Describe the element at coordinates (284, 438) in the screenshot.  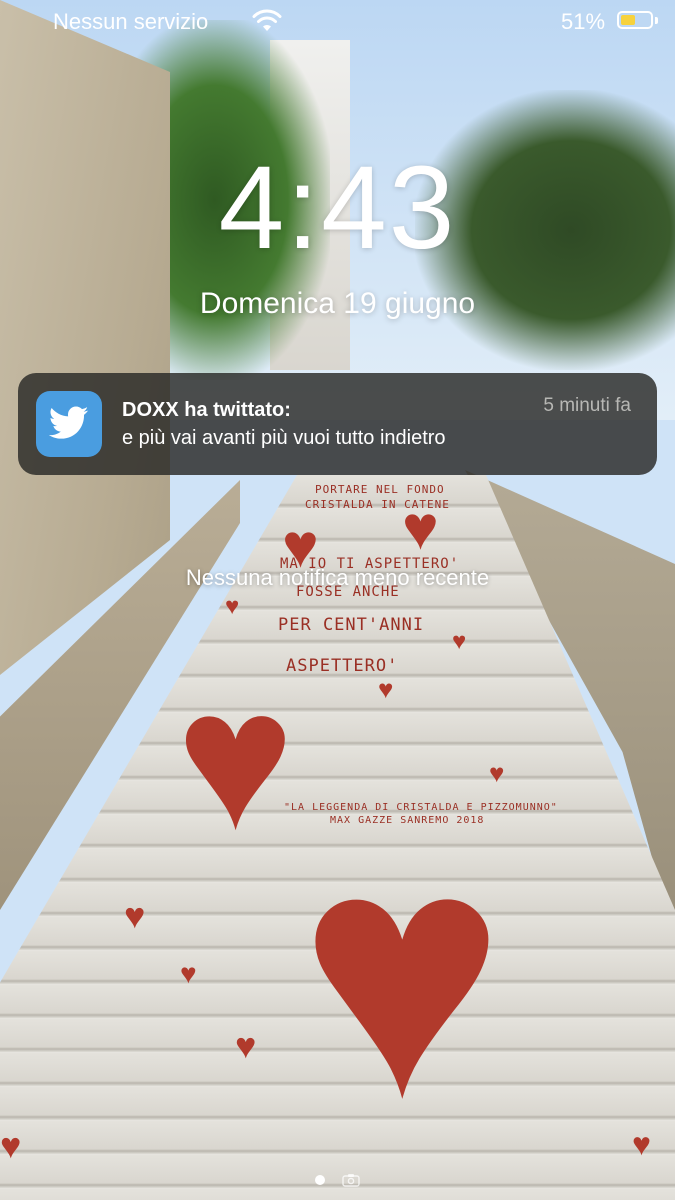
I see `notification-body: e più vai avanti più vuoi tutto indietro` at that location.